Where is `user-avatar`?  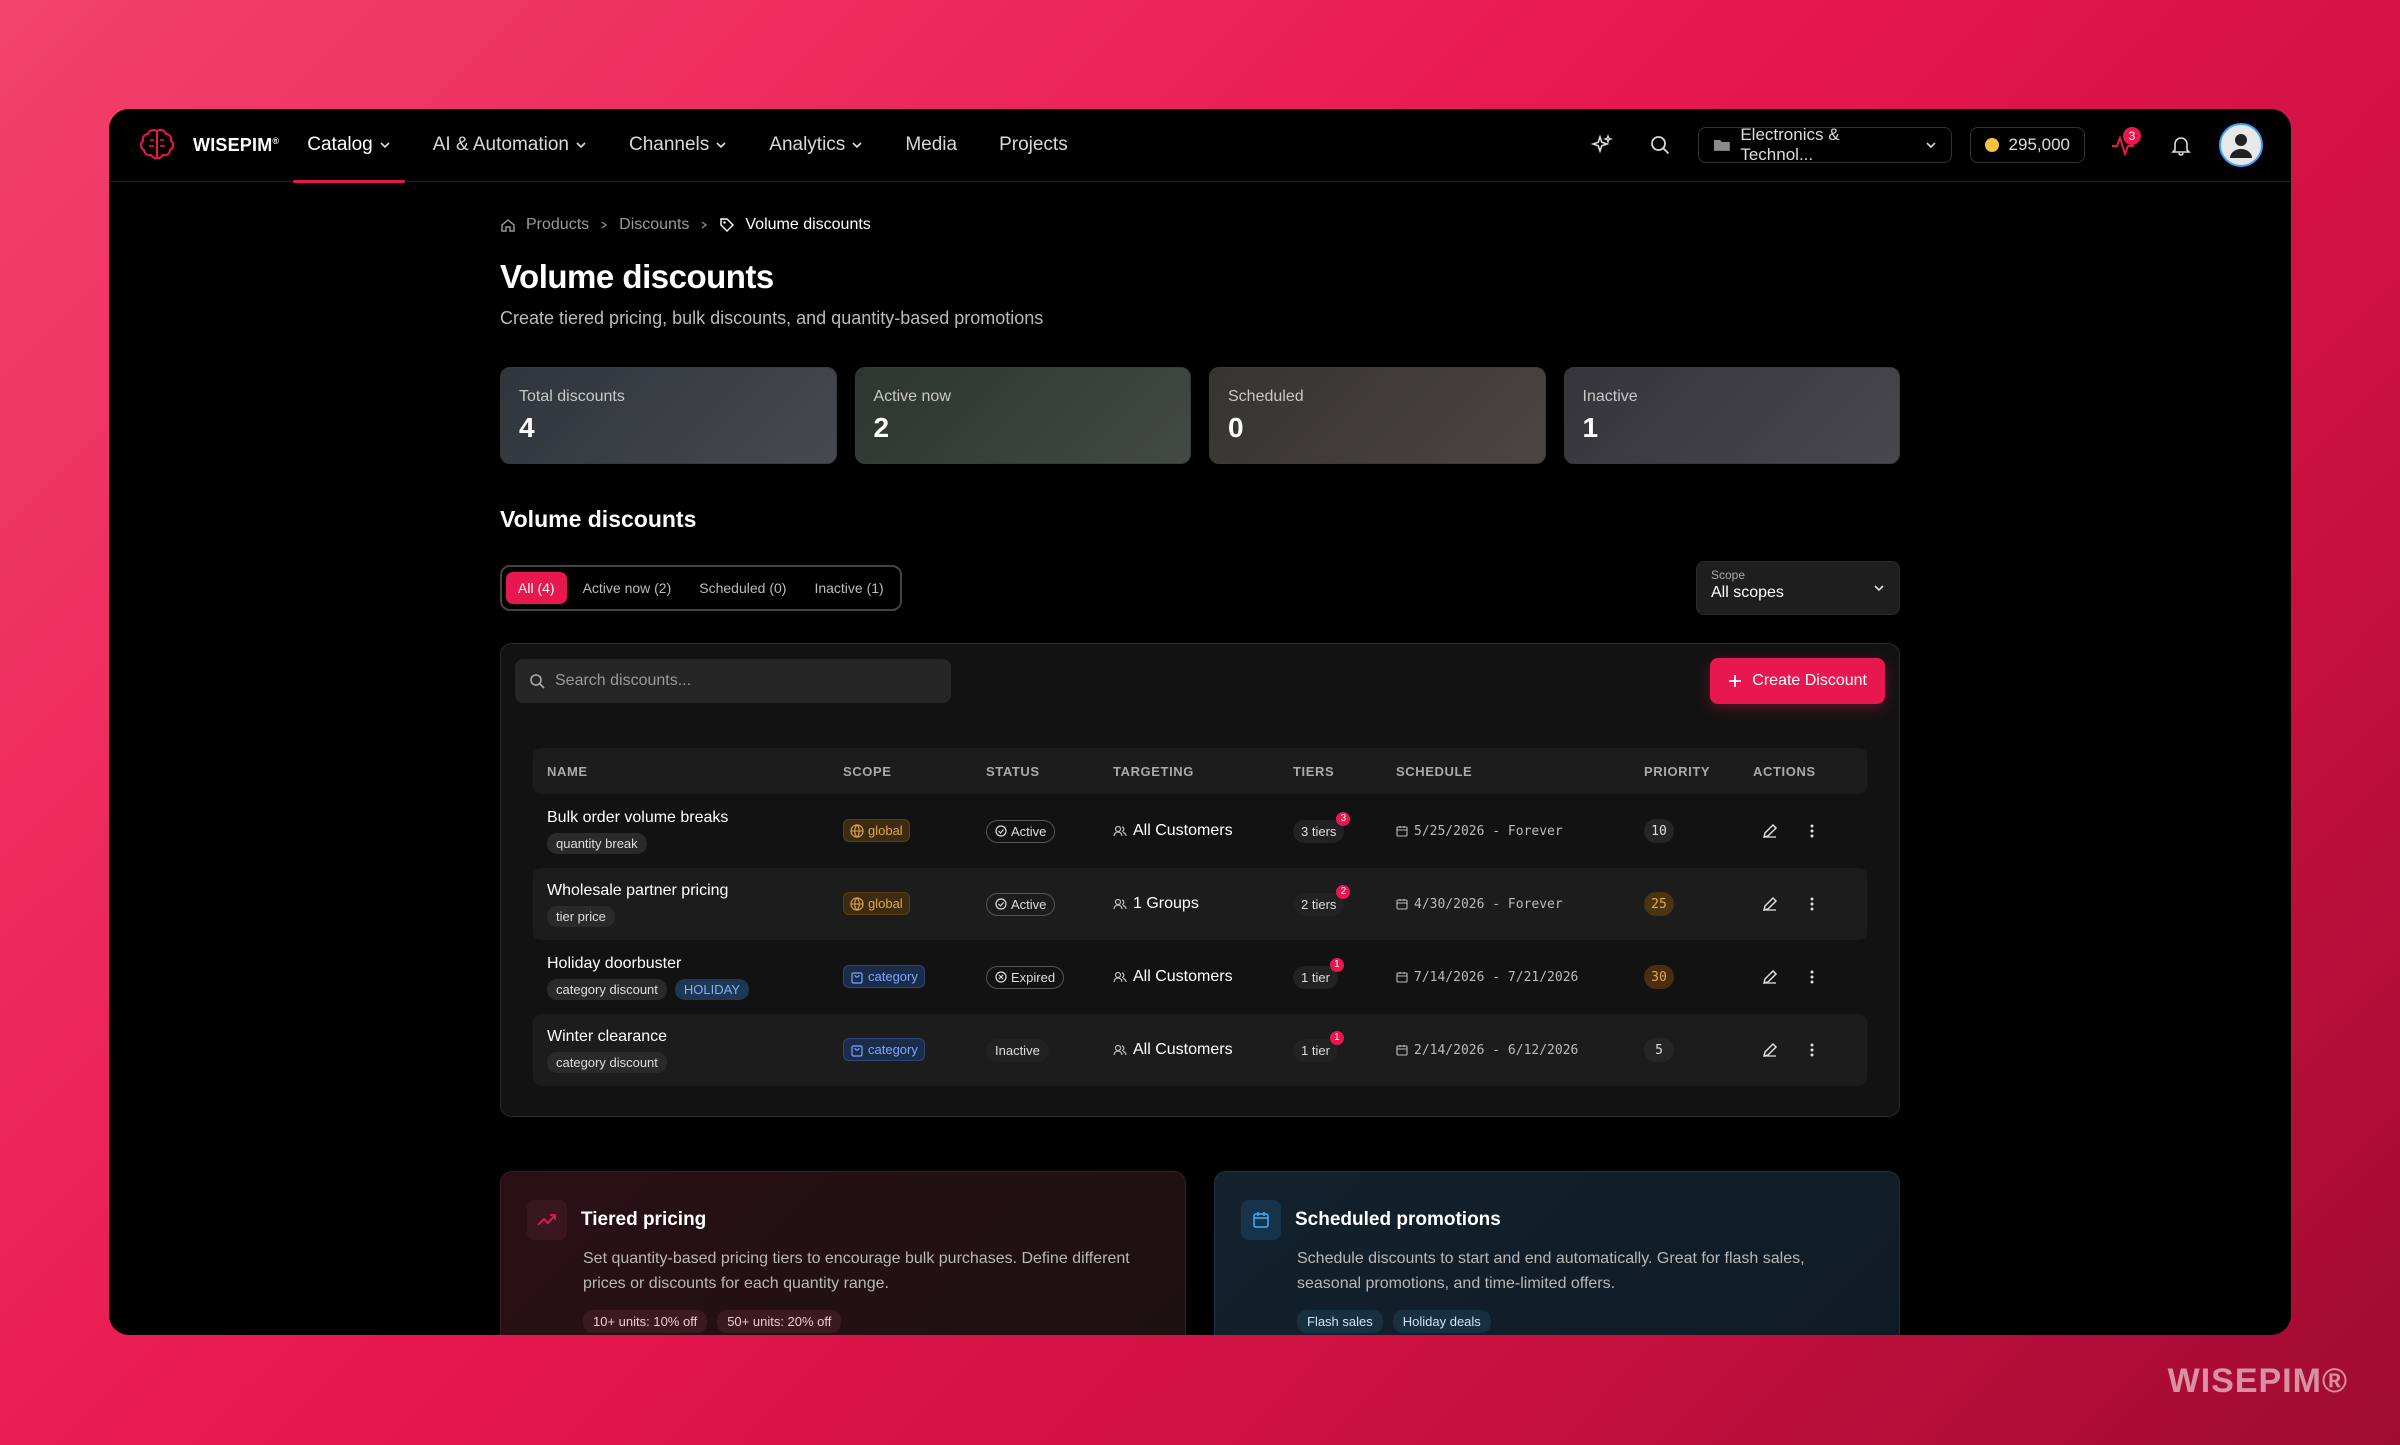
user-avatar is located at coordinates (2241, 145).